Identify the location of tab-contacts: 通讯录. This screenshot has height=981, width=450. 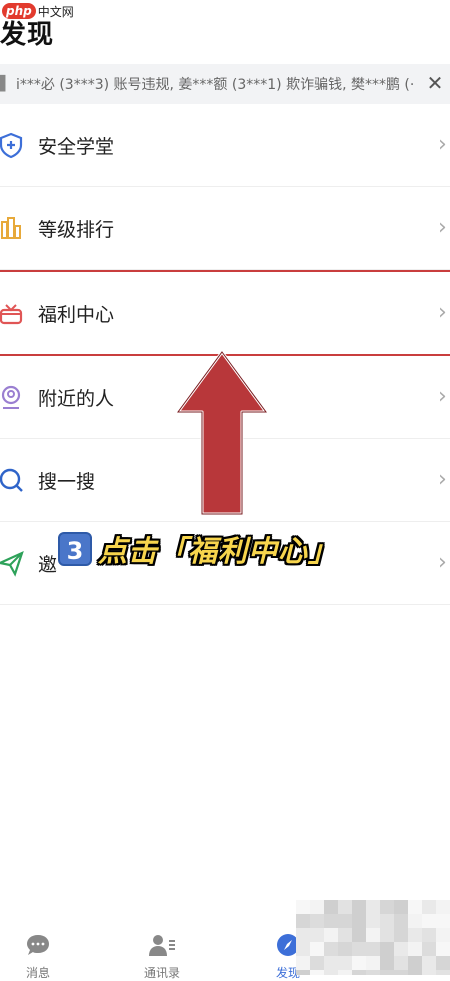
(162, 956).